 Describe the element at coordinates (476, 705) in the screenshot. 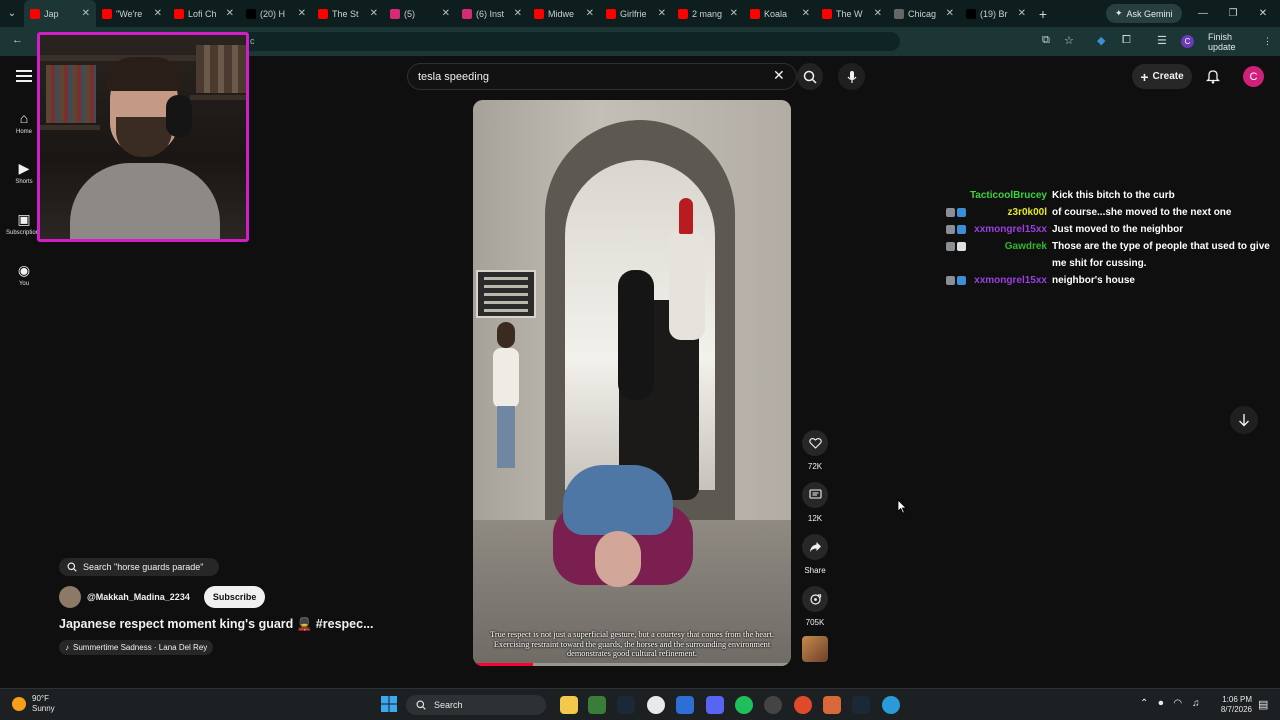

I see `taskbar-search: Search` at that location.